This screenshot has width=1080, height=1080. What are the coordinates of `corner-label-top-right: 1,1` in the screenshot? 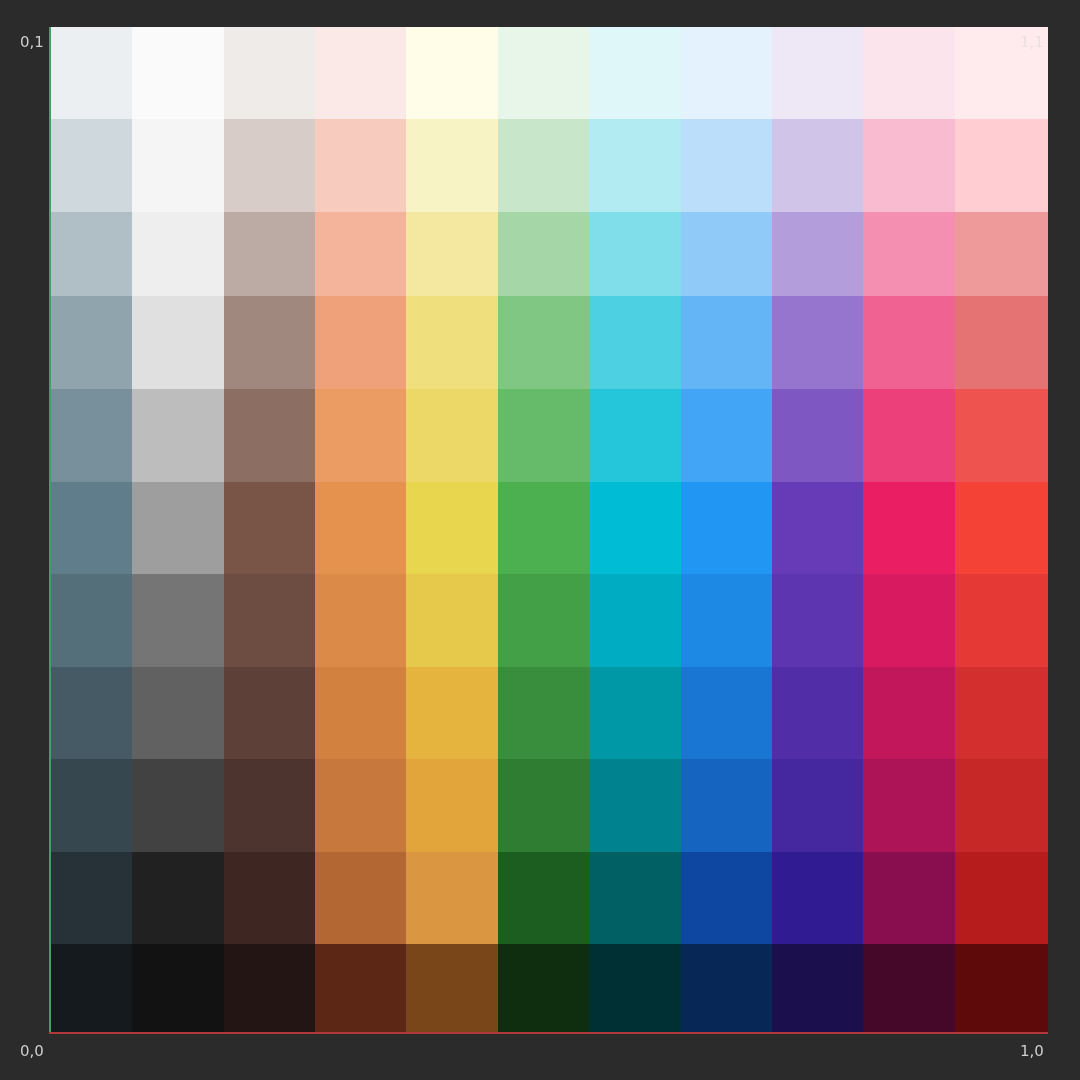 It's located at (1032, 42).